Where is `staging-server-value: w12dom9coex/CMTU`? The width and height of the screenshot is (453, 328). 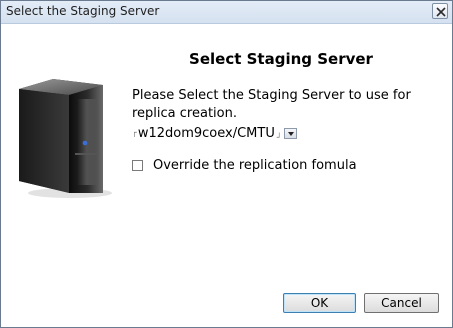 staging-server-value: w12dom9coex/CMTU is located at coordinates (206, 133).